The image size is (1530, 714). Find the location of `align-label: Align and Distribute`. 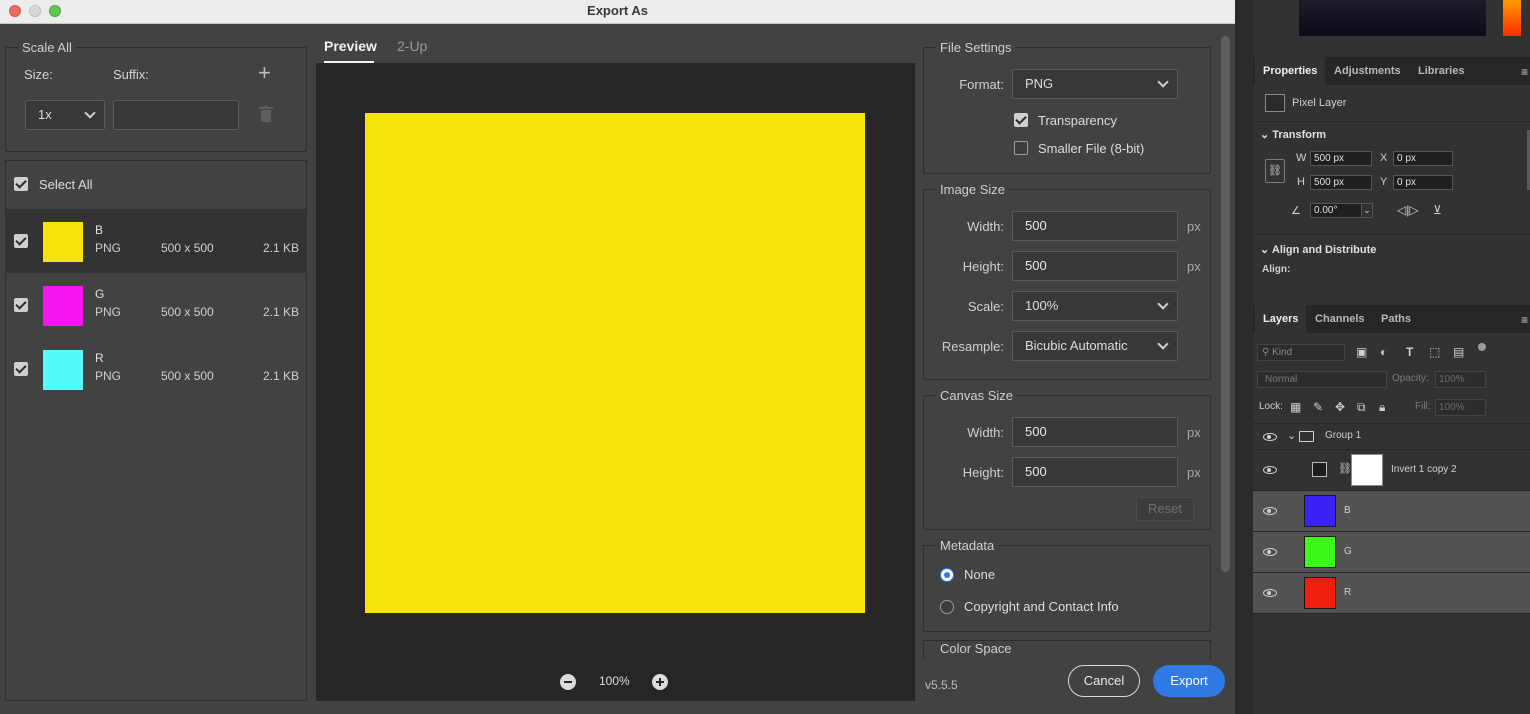

align-label: Align and Distribute is located at coordinates (1324, 250).